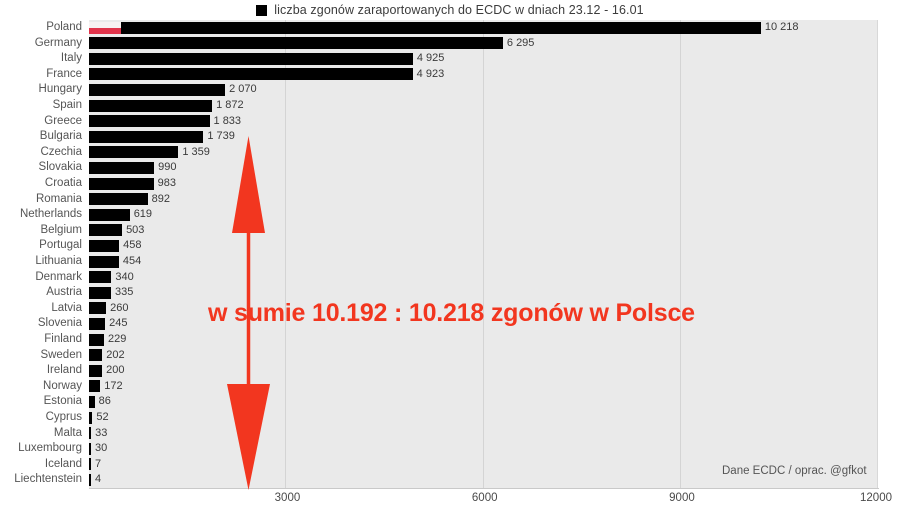  I want to click on category-label: Liechtenstein, so click(48, 479).